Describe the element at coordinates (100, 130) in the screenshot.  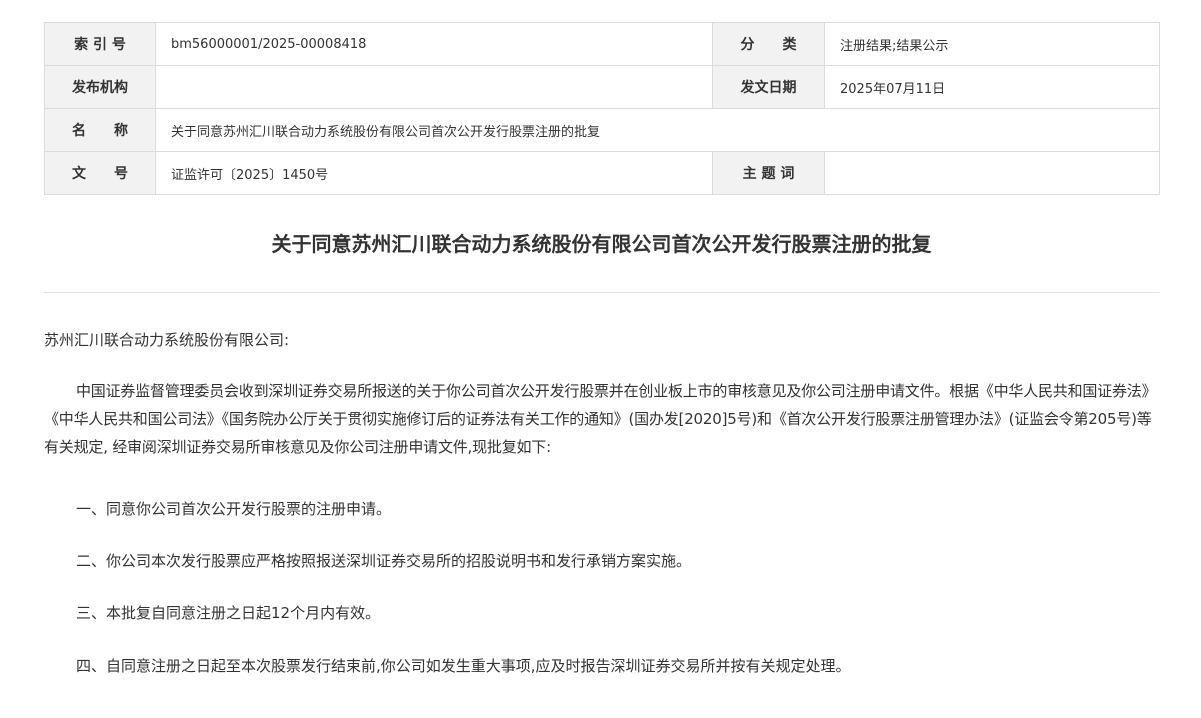
I see `document-name-label: 名 称` at that location.